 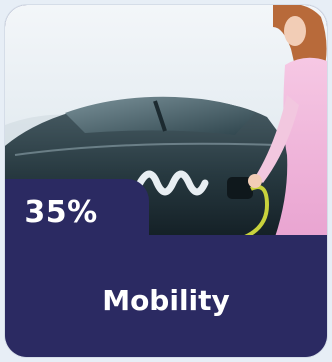 What do you see at coordinates (166, 300) in the screenshot?
I see `card-title: Mobility` at bounding box center [166, 300].